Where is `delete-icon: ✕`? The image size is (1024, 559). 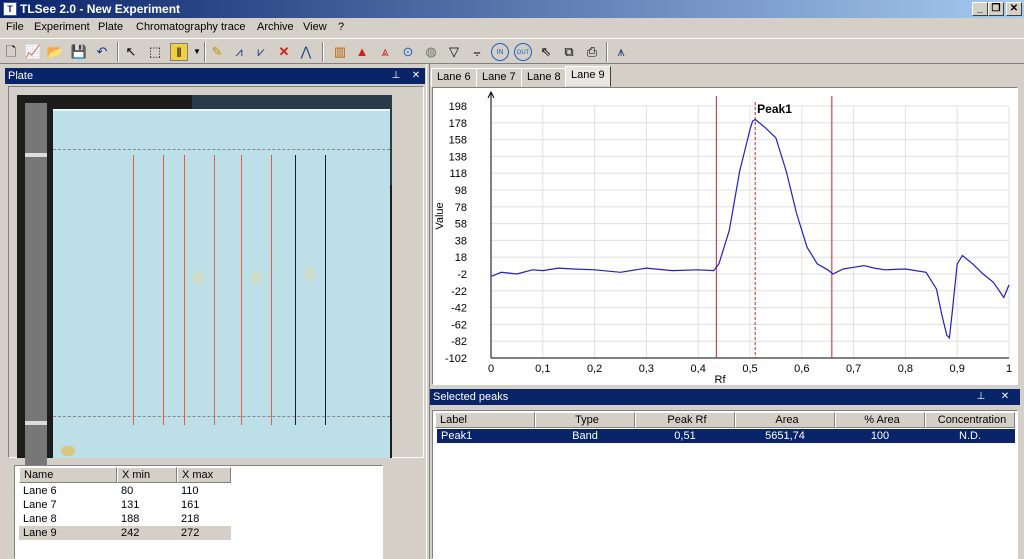
delete-icon: ✕ is located at coordinates (284, 52).